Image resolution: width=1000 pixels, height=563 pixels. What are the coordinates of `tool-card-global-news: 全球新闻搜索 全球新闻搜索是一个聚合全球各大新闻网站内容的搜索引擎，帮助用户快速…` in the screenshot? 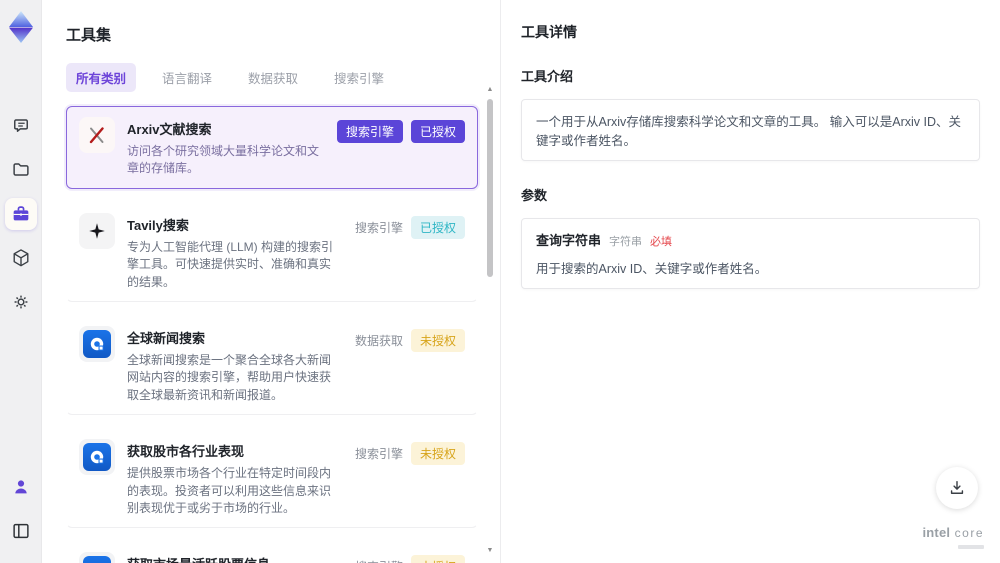 It's located at (272, 365).